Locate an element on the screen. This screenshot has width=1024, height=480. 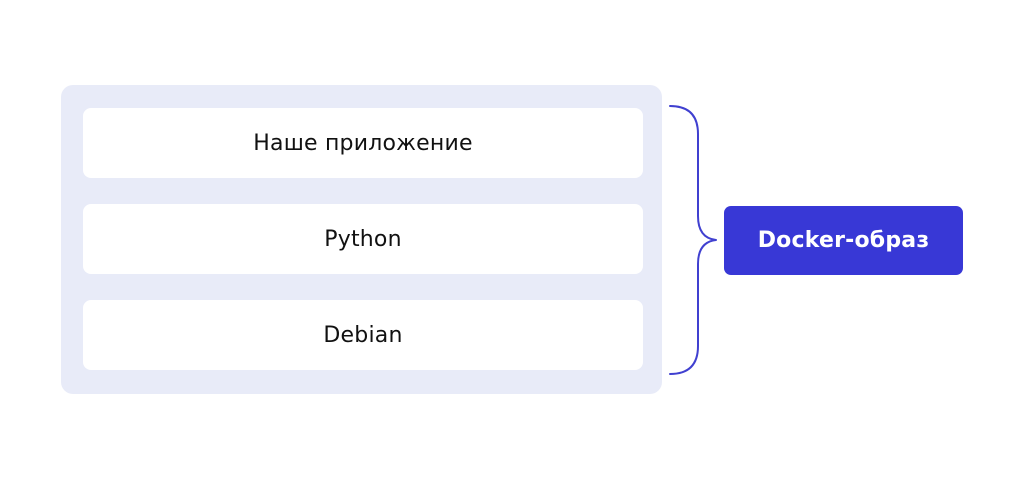
layer-application-label: Наше приложение is located at coordinates (363, 143).